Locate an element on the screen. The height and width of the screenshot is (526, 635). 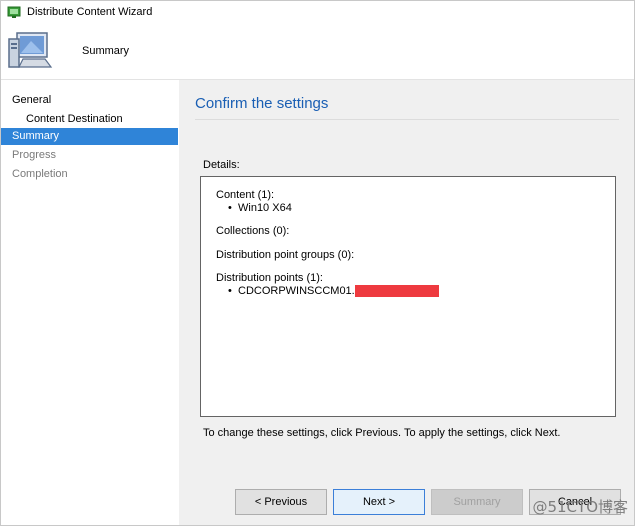
details-label: Details: is located at coordinates (221, 165).